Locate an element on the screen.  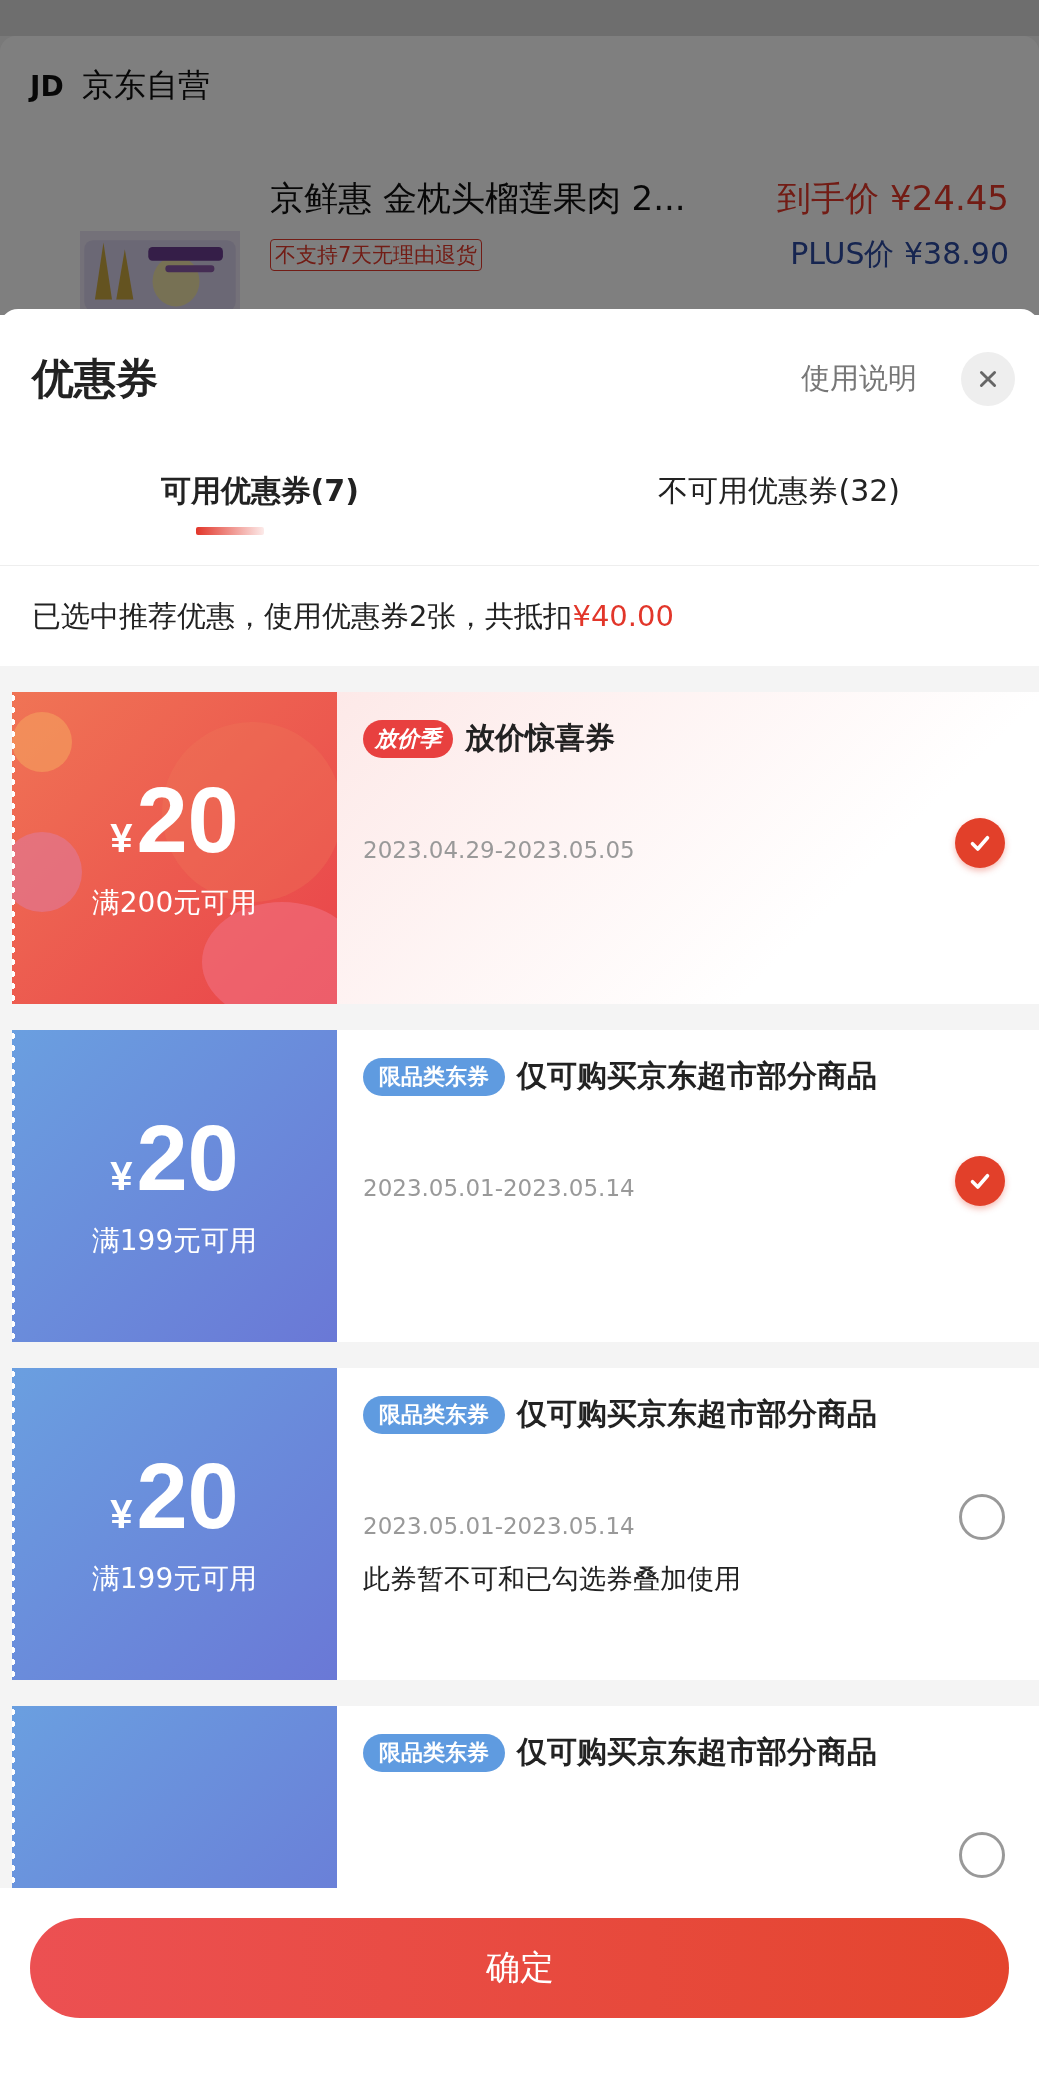
coupon-card: ¥20 满199元可用 限品类东券 仅可购买京东超市部分商品 2023.05.01-2023.05.14 is located at coordinates (525, 1186).